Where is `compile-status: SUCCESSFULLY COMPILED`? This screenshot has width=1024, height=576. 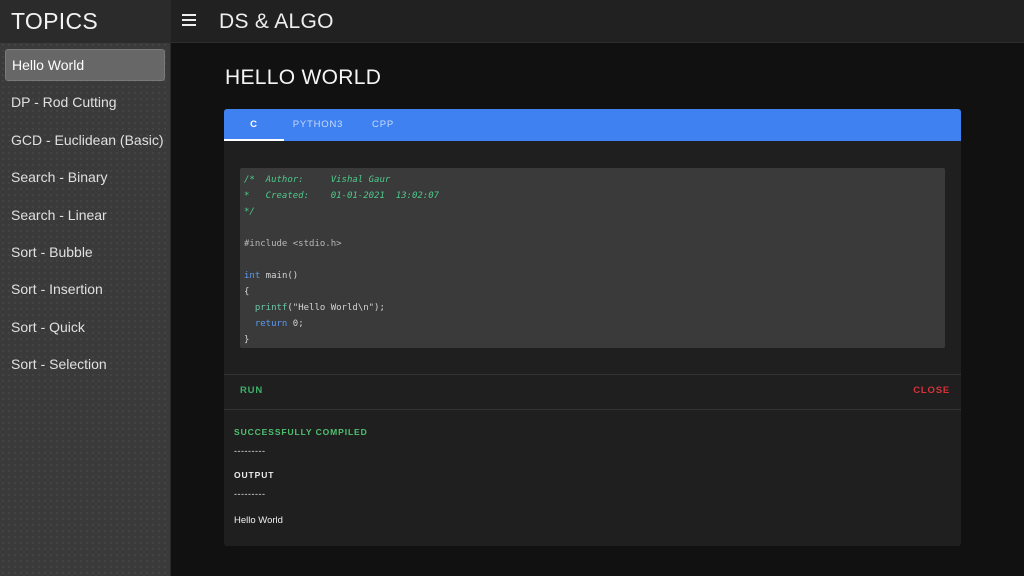 compile-status: SUCCESSFULLY COMPILED is located at coordinates (301, 432).